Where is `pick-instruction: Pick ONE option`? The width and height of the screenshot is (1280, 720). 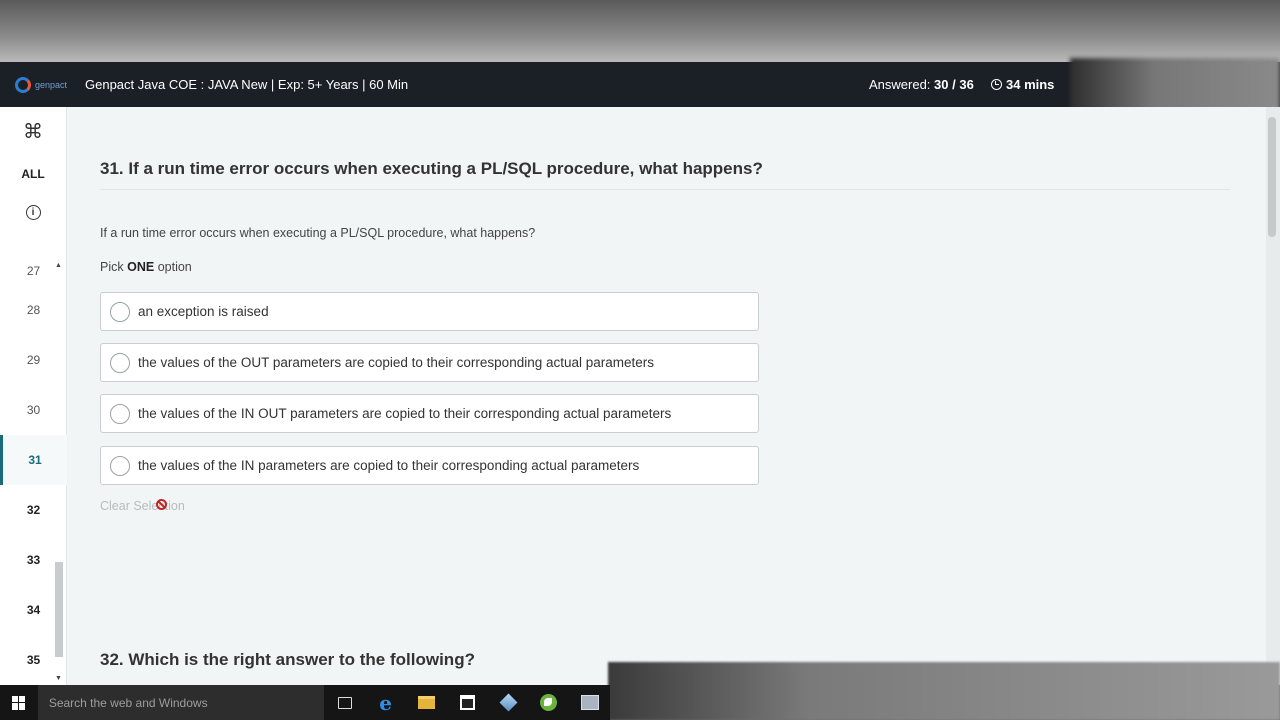 pick-instruction: Pick ONE option is located at coordinates (146, 267).